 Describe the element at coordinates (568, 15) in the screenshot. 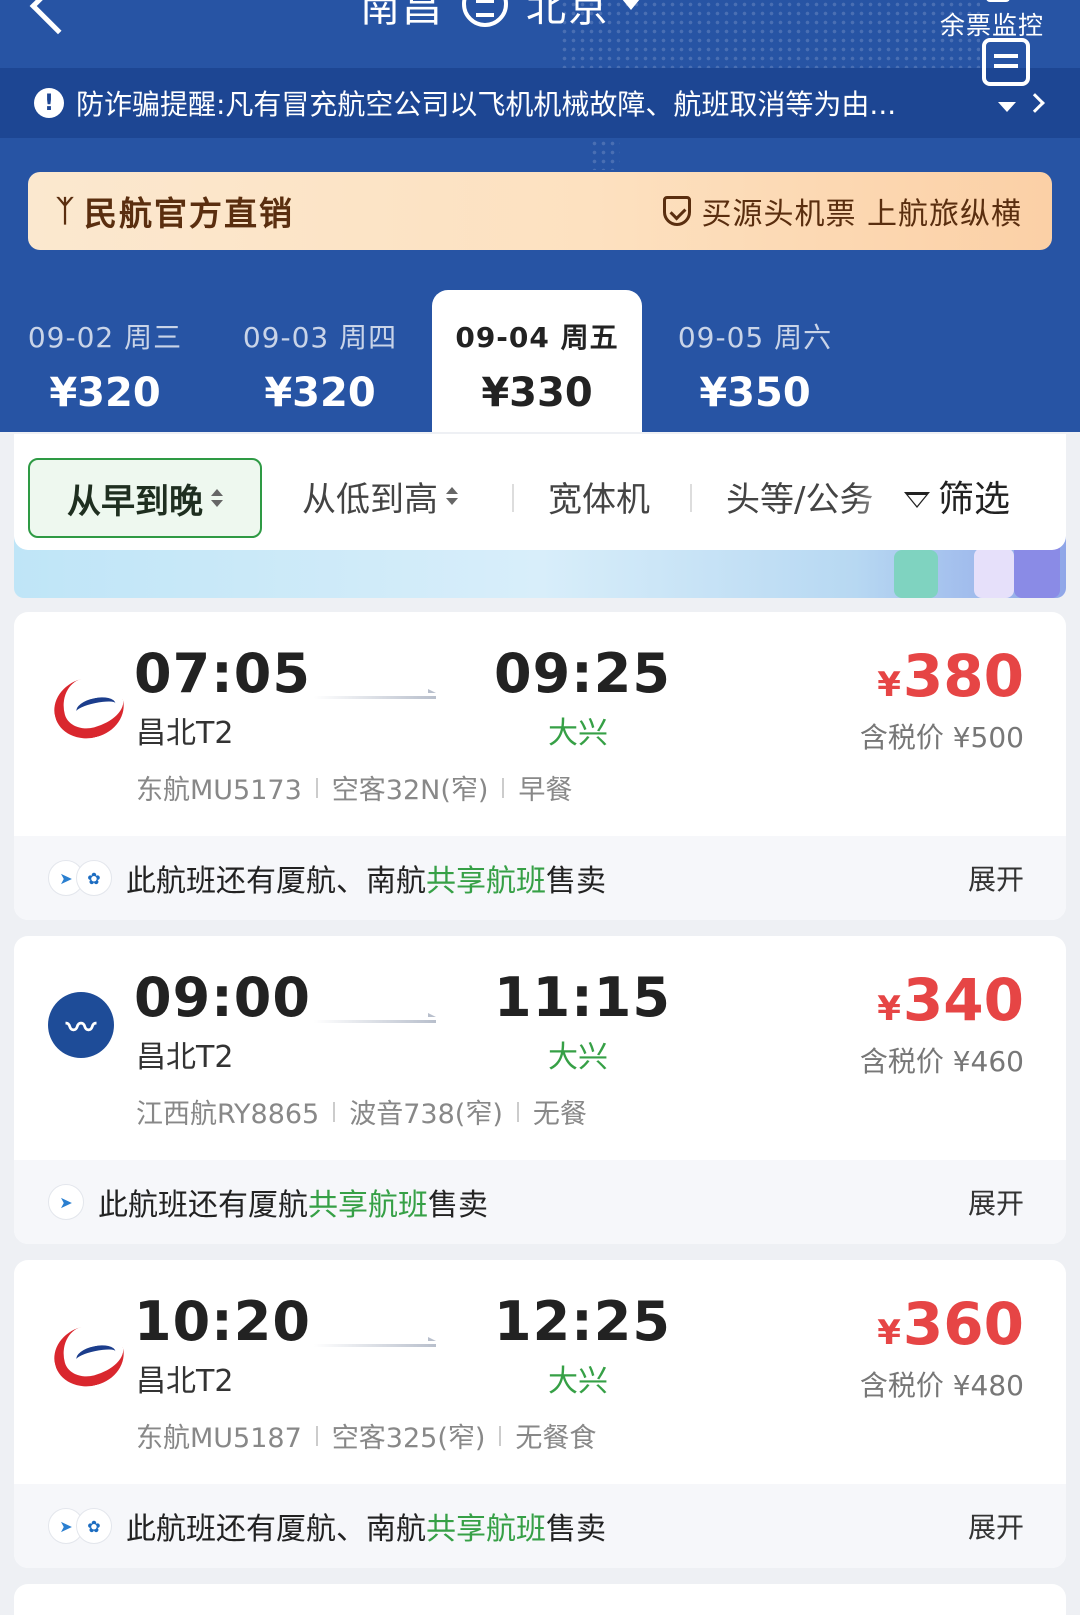

I see `destination-city: 北京` at that location.